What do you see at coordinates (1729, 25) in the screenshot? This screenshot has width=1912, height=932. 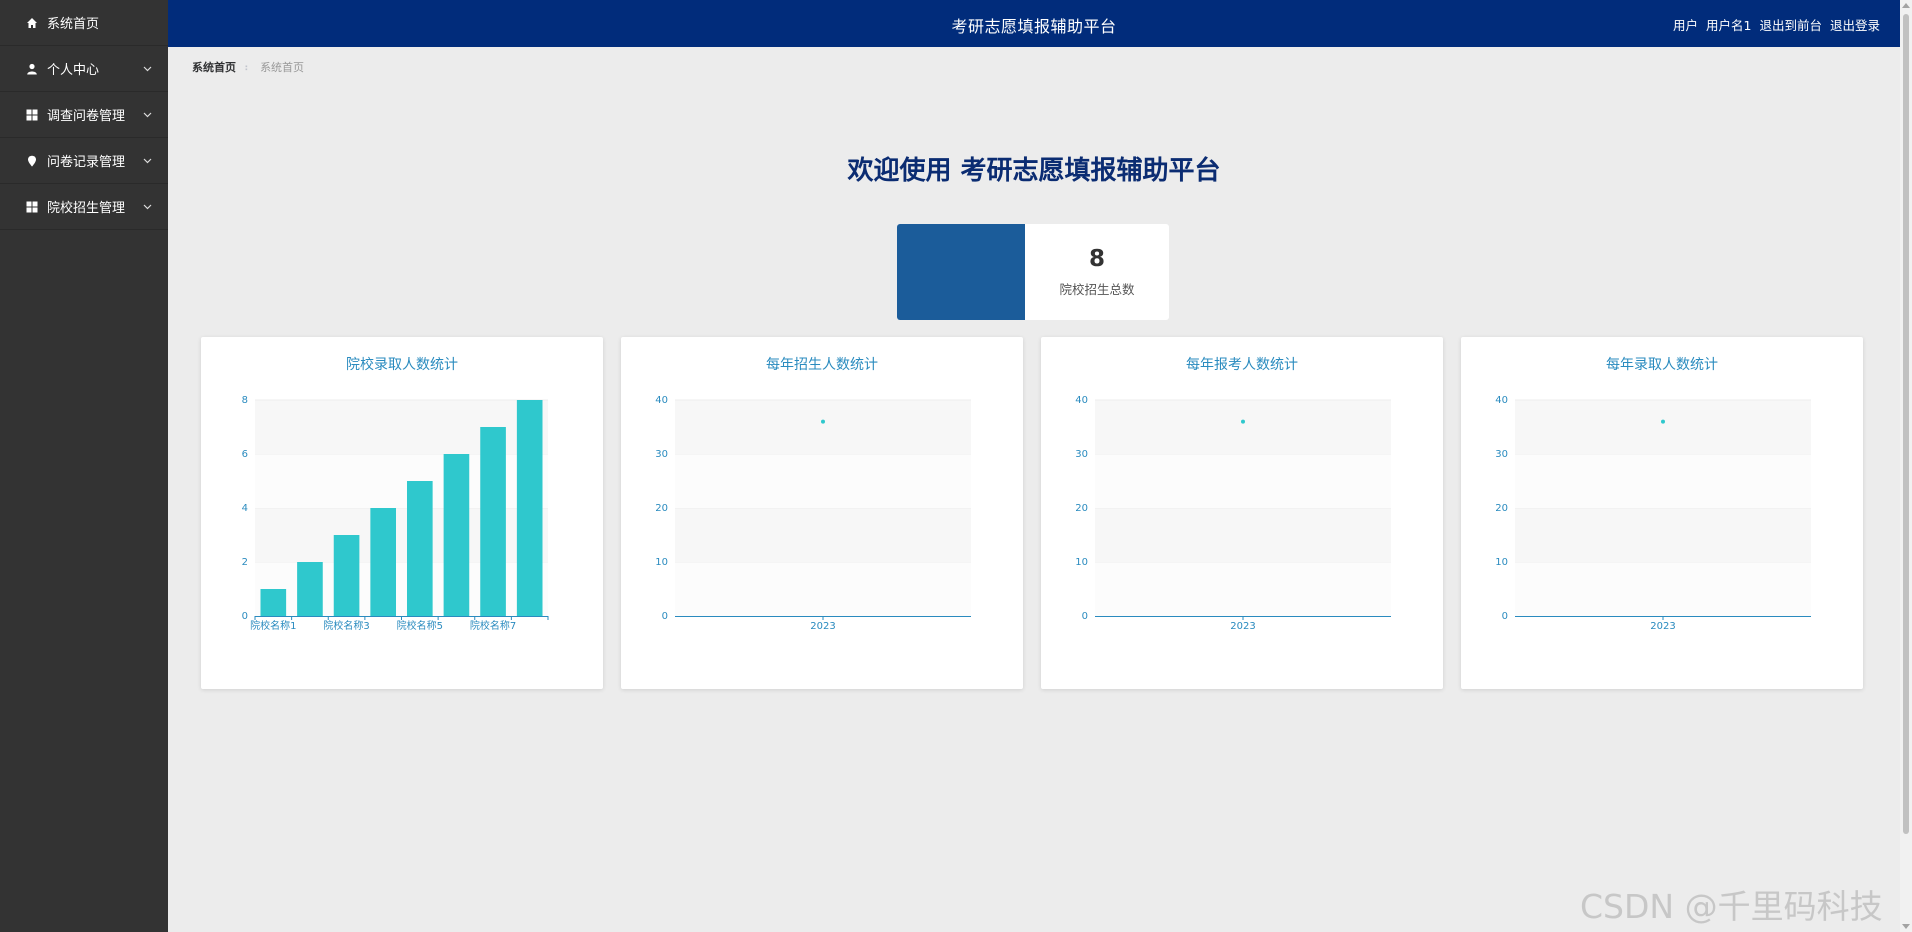 I see `user-name: 用户名1` at bounding box center [1729, 25].